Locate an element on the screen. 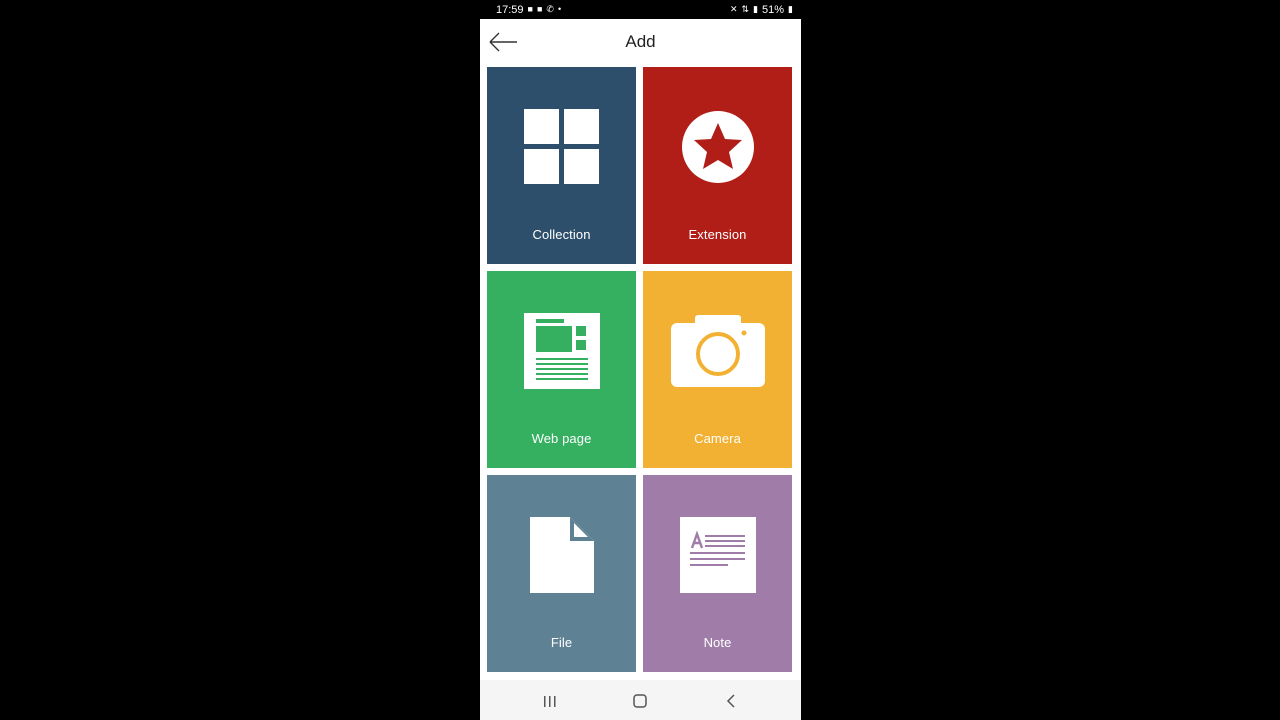  note-tile: Note is located at coordinates (717, 573).